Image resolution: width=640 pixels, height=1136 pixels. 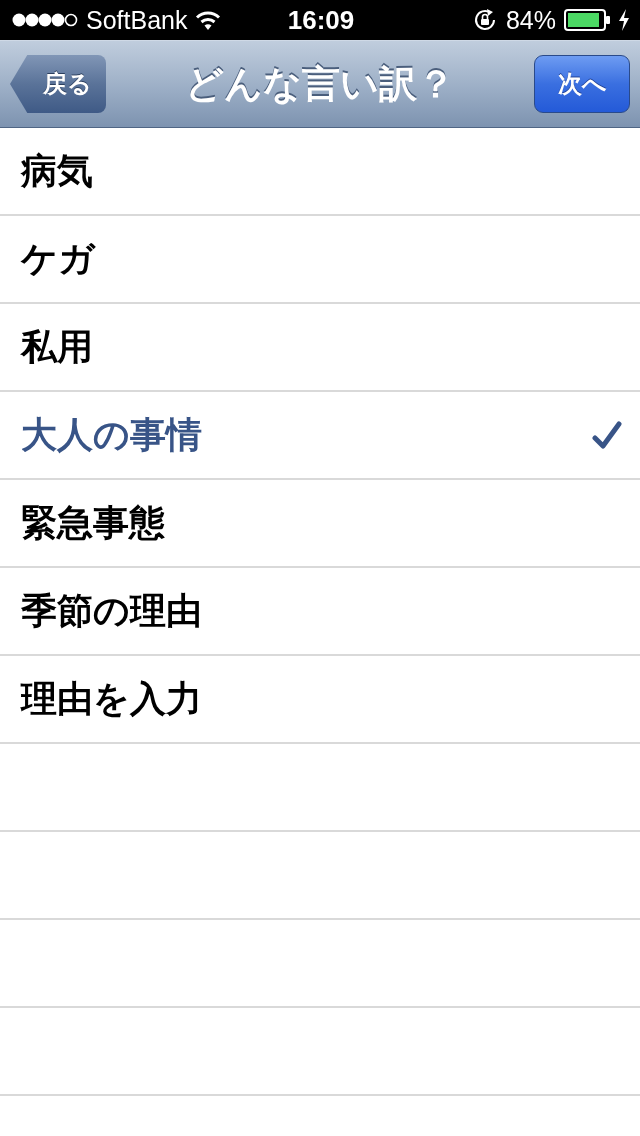 I want to click on signal-icon, so click(x=45, y=20).